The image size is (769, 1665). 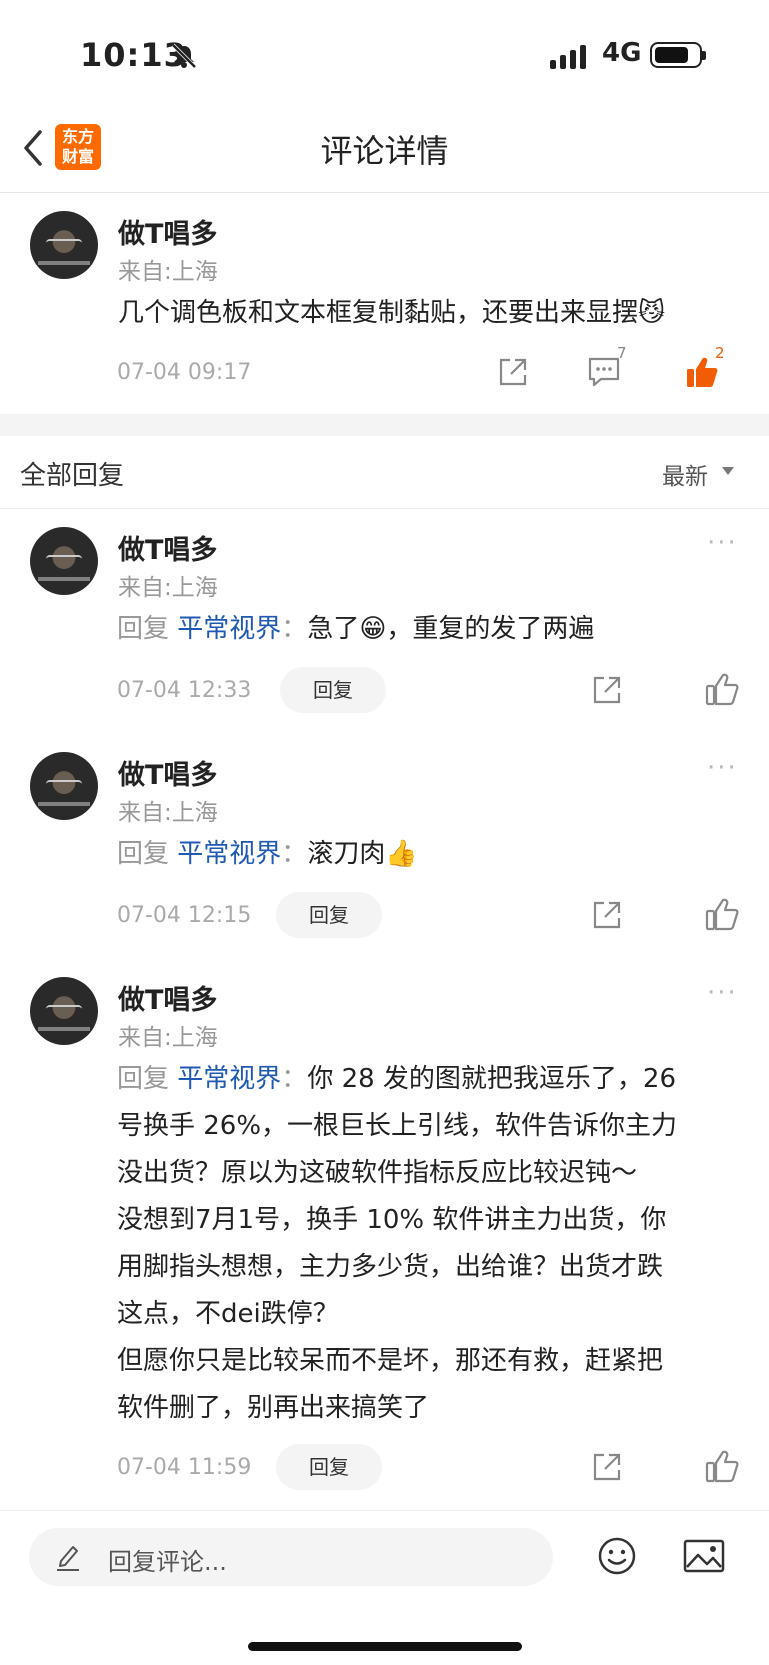 What do you see at coordinates (702, 372) in the screenshot?
I see `like-filled-icon` at bounding box center [702, 372].